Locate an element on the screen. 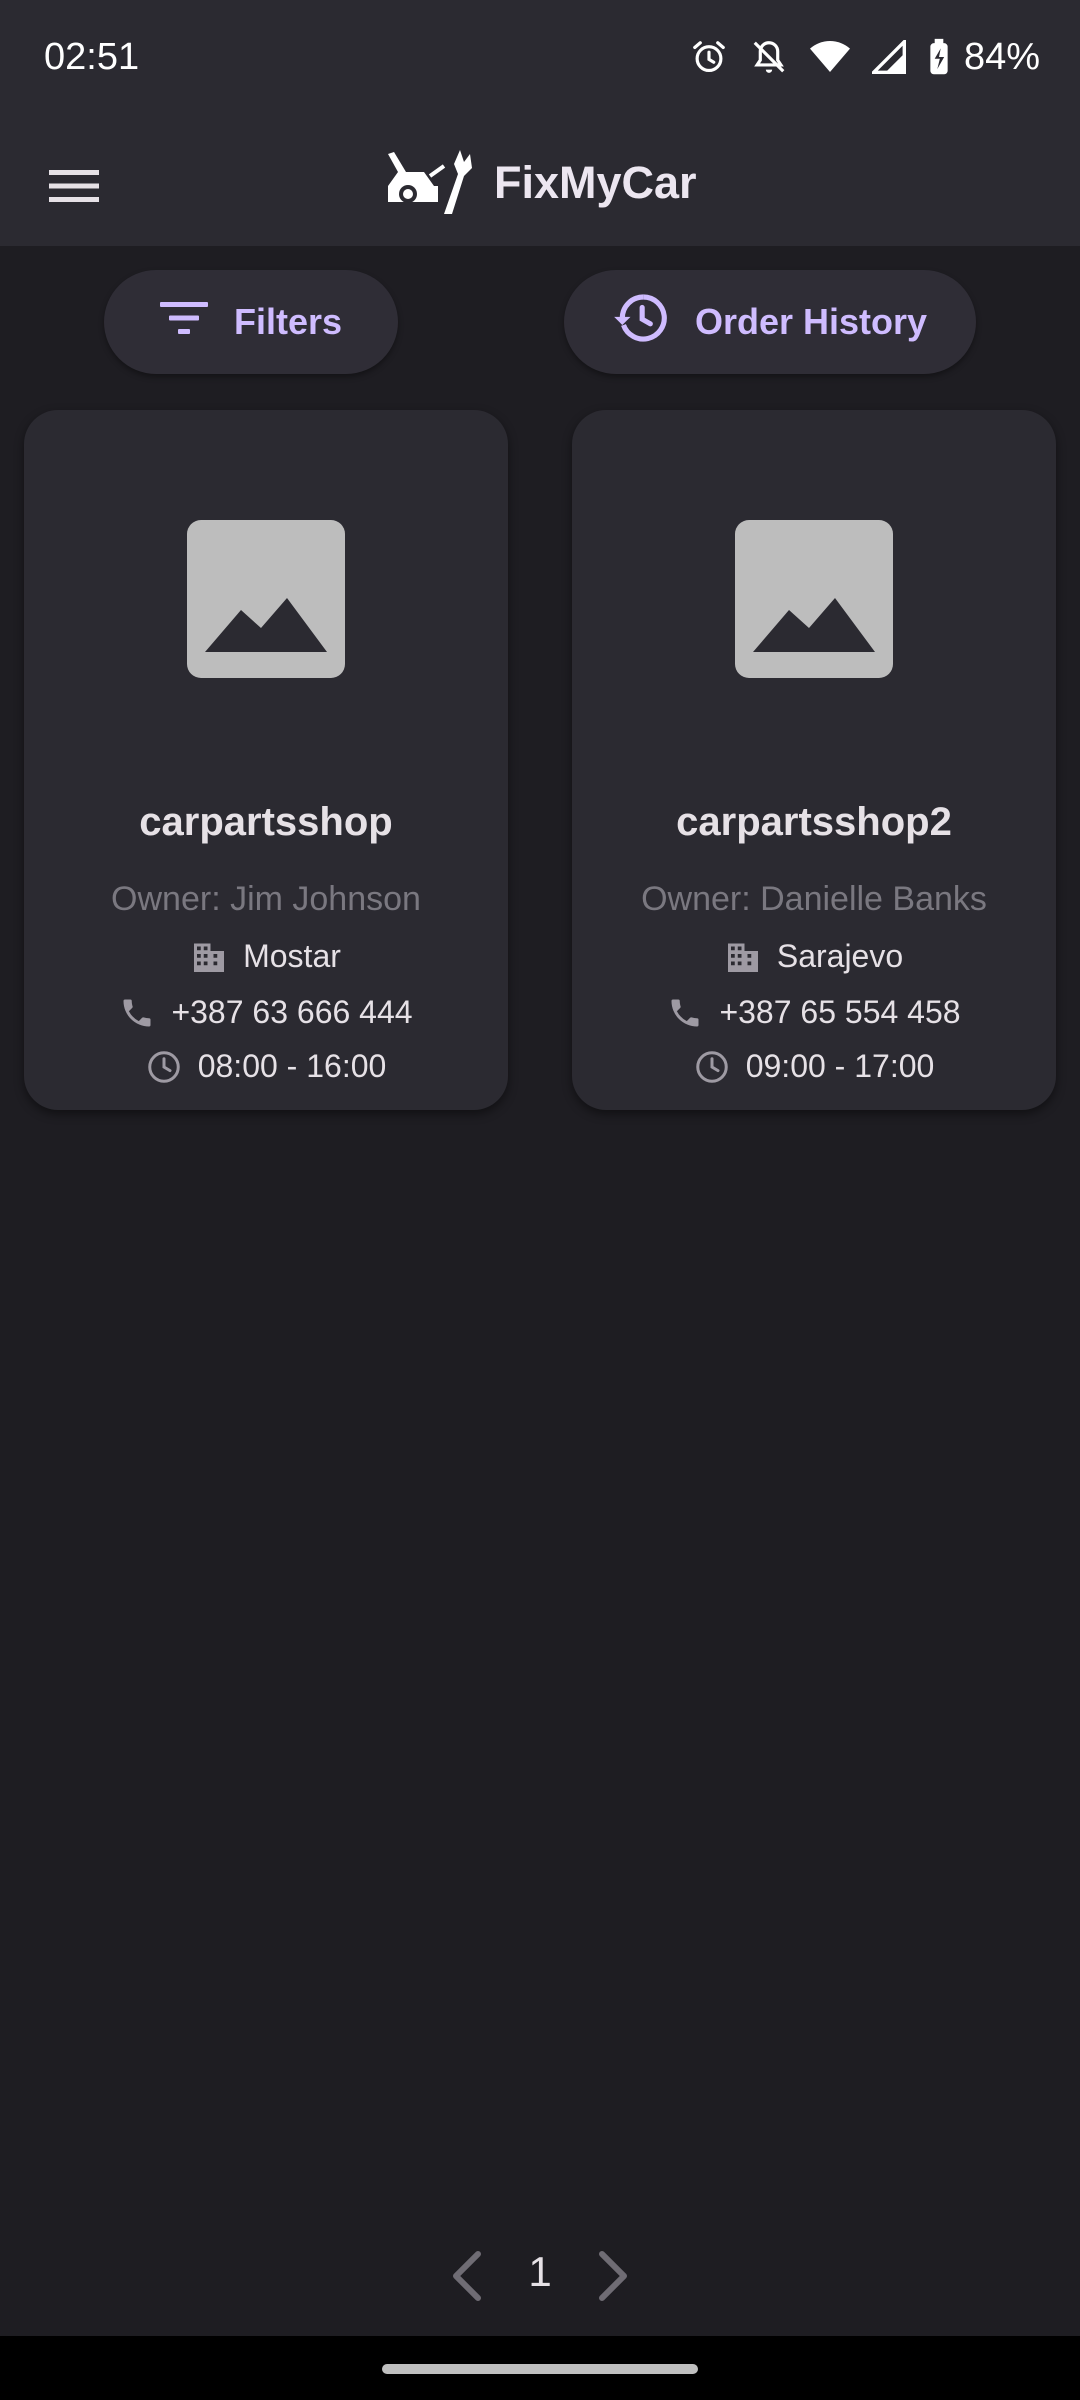 The image size is (1080, 2400). chevron-left-icon is located at coordinates (466, 2280).